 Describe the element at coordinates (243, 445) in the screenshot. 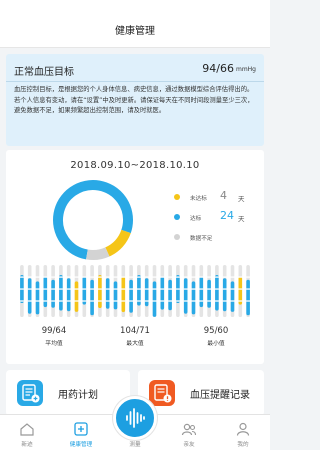

I see `tab-label: 我的` at that location.